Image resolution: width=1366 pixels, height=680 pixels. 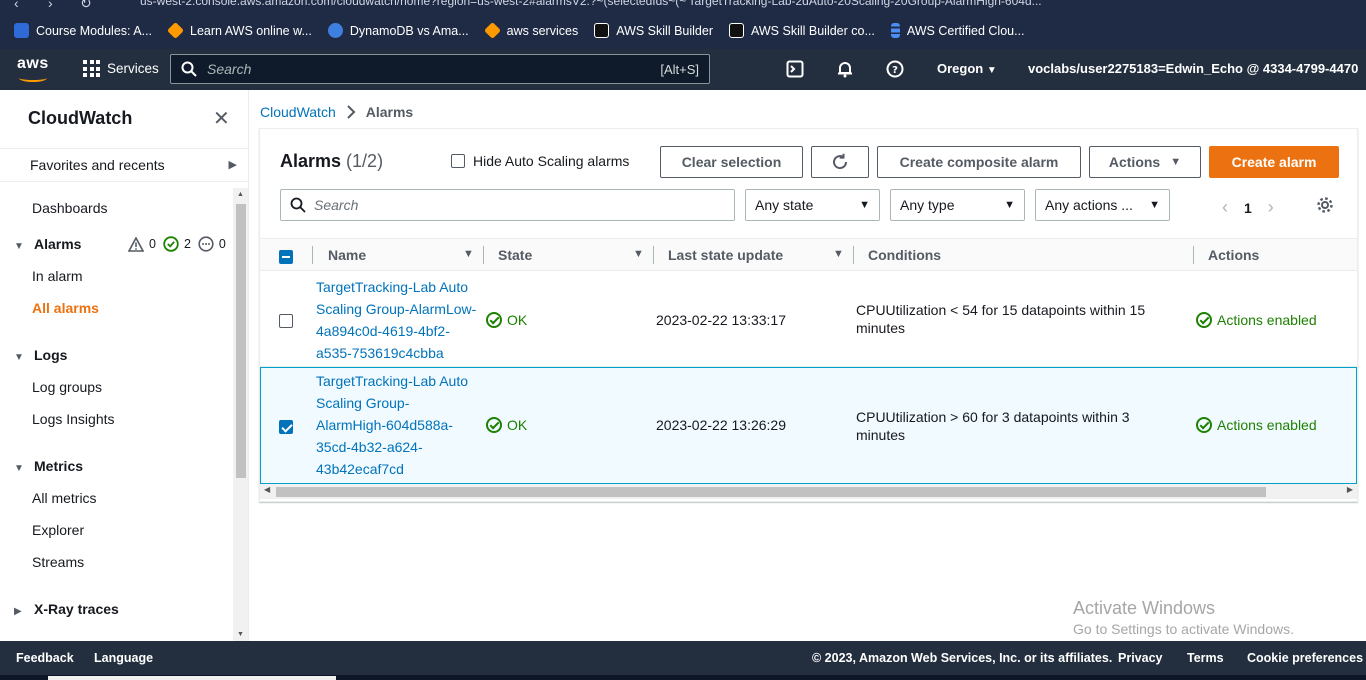 What do you see at coordinates (40, 355) in the screenshot?
I see `nav-group-logs: ▼ Logs` at bounding box center [40, 355].